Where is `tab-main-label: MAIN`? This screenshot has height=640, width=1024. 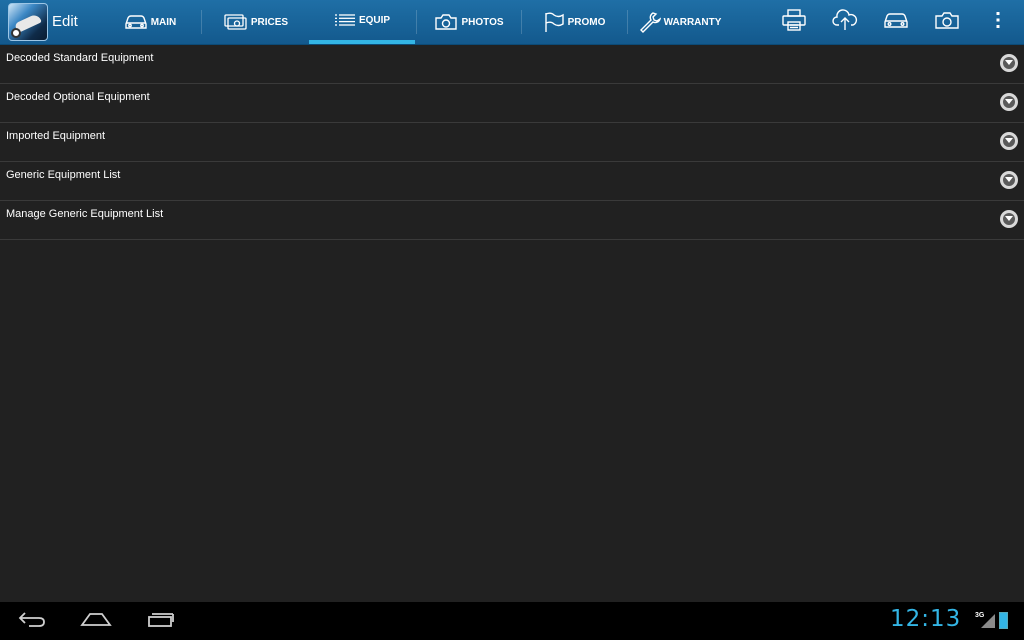
tab-main-label: MAIN is located at coordinates (163, 22).